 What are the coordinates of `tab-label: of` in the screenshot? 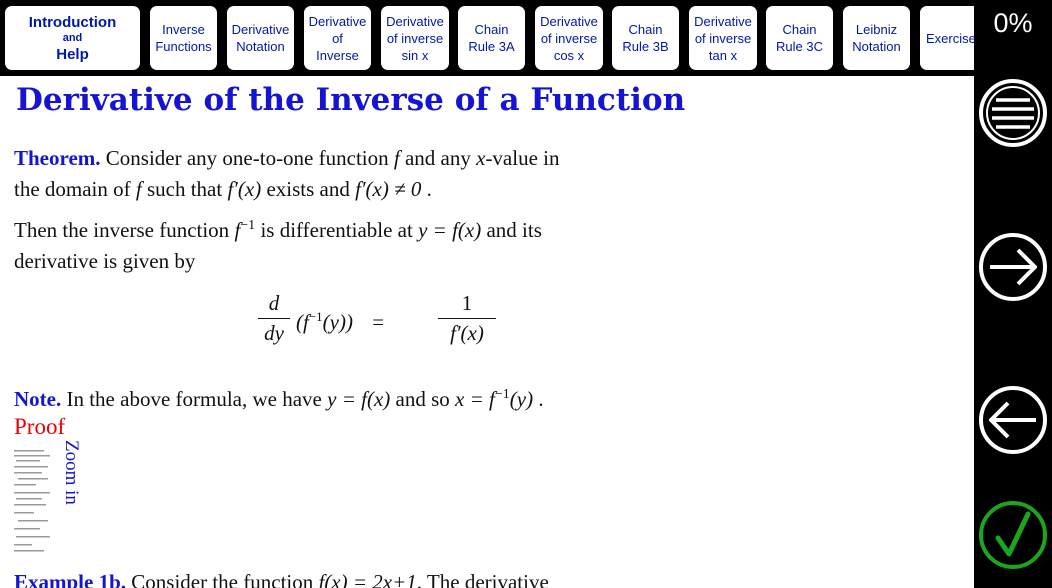 It's located at (337, 38).